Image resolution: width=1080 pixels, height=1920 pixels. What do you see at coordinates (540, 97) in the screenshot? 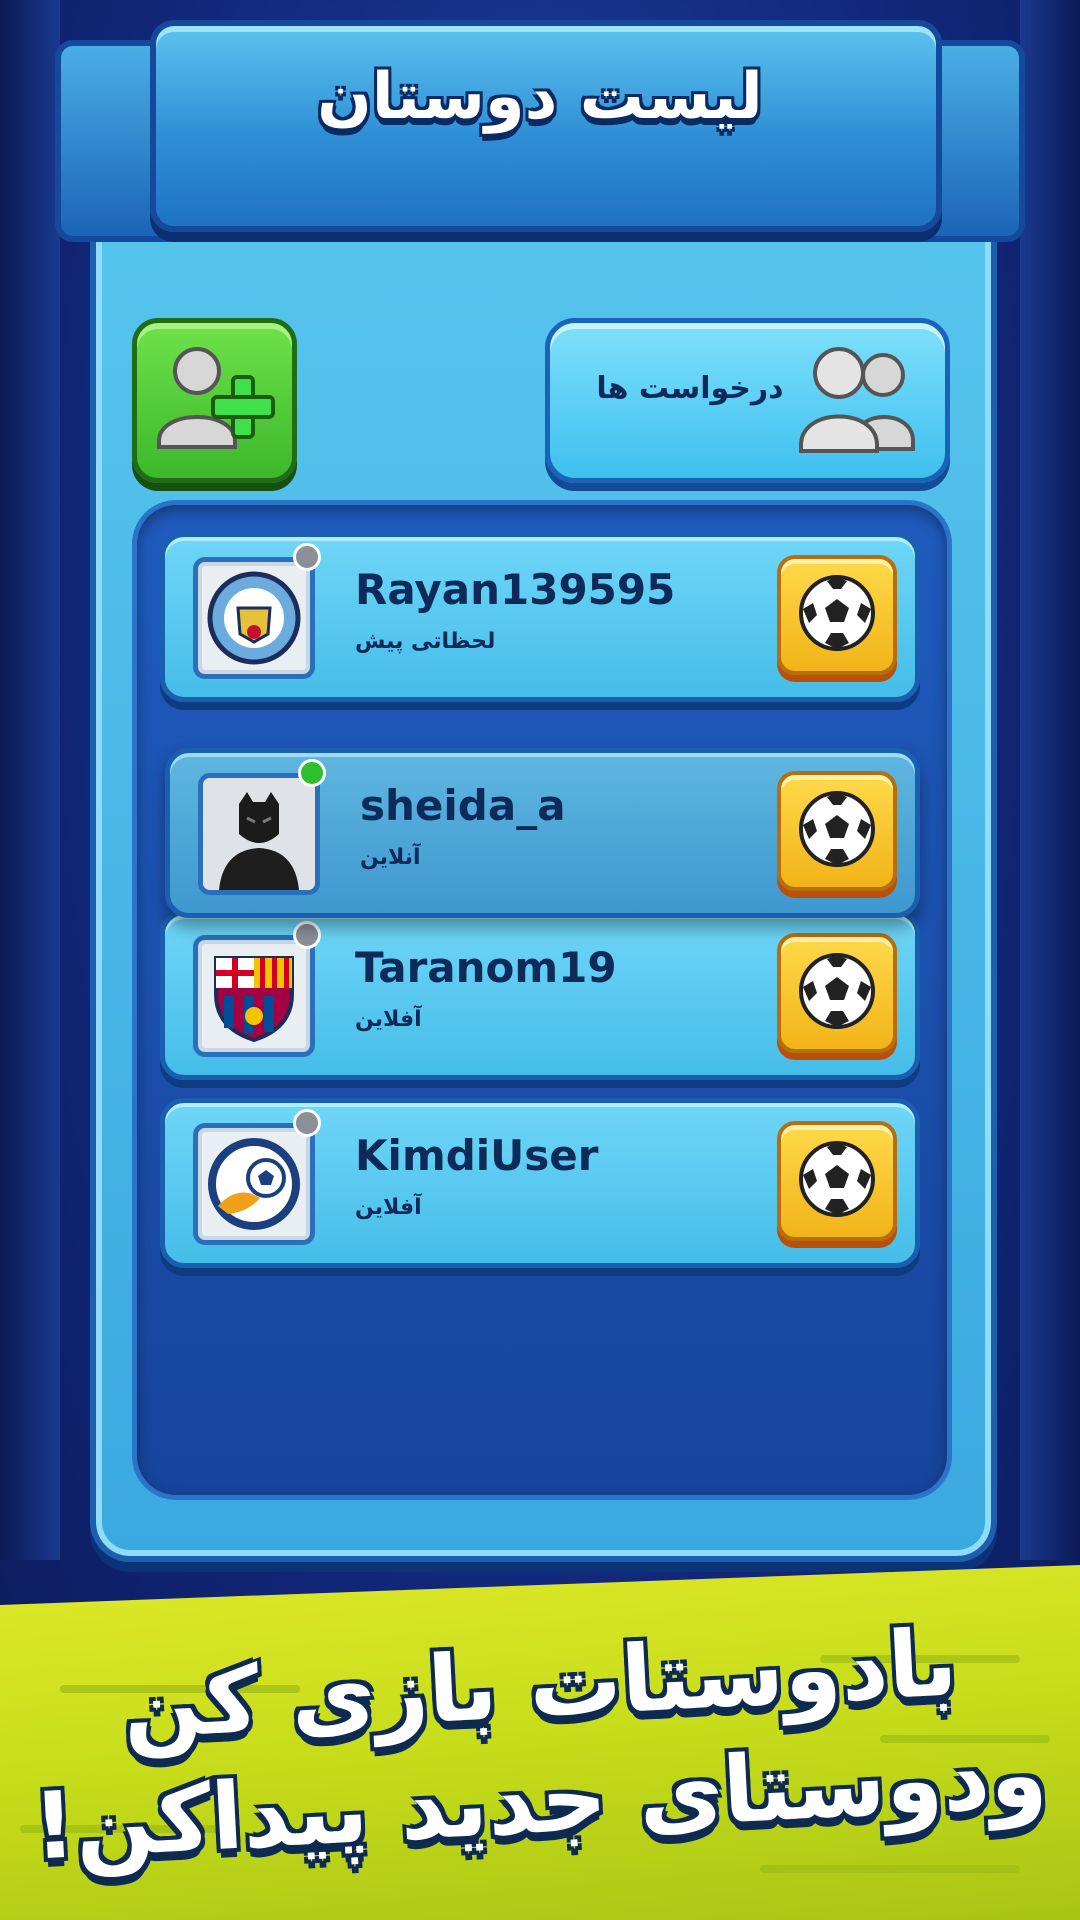
I see `page-title: لیست دوستان` at bounding box center [540, 97].